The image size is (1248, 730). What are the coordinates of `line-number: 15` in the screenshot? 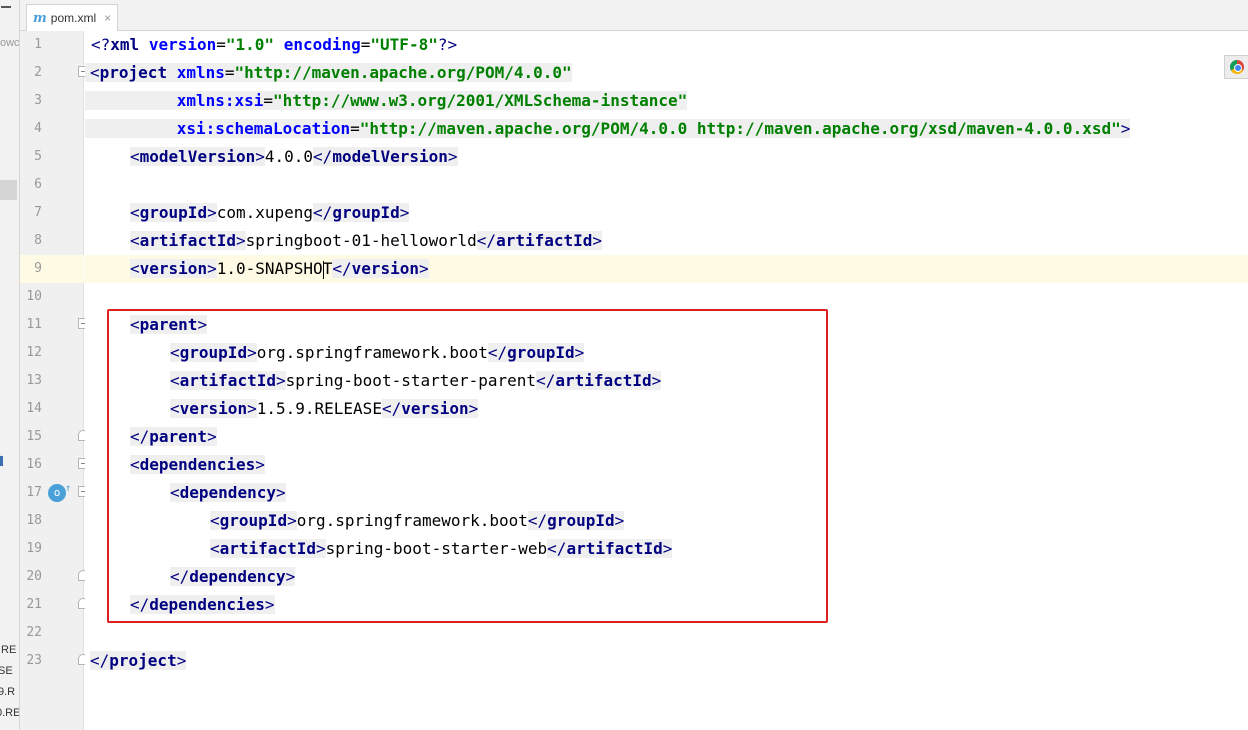 It's located at (34, 436).